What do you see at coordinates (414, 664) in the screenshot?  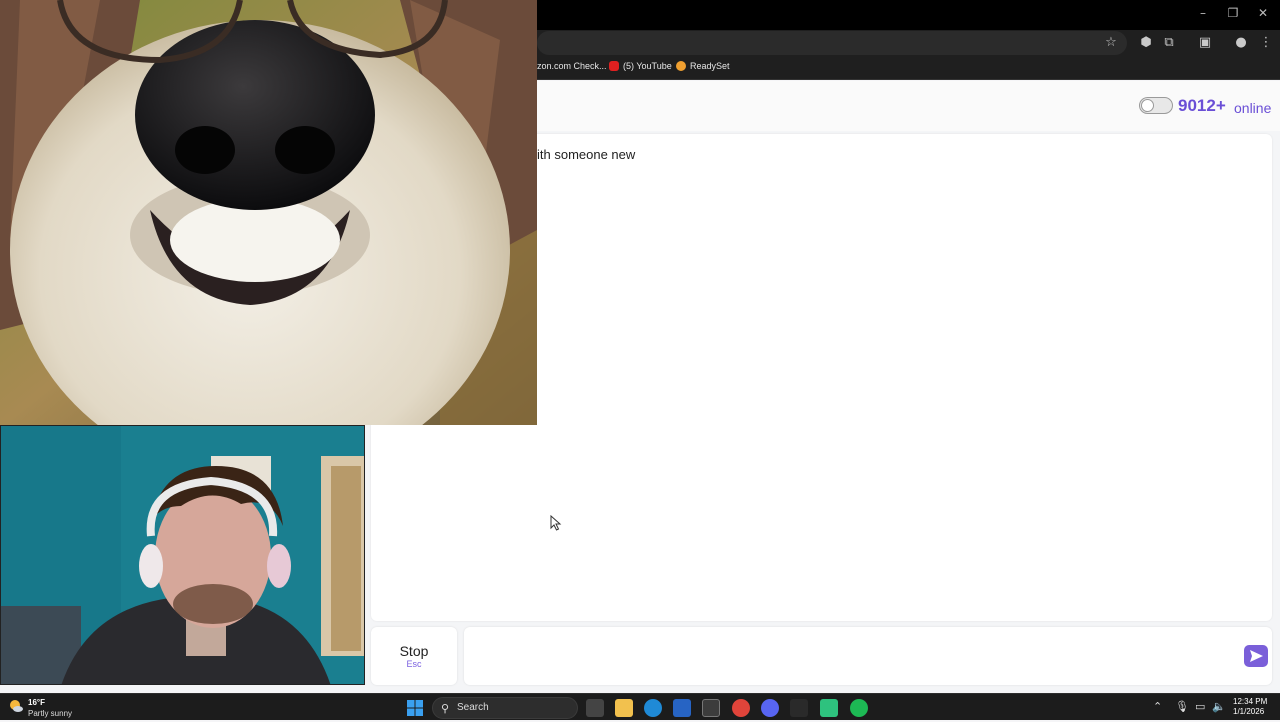 I see `stop-shortcut-hint: Esc` at bounding box center [414, 664].